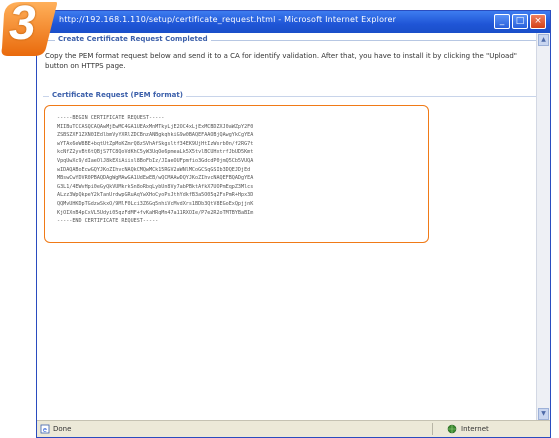 The width and height of the screenshot is (559, 438). Describe the element at coordinates (543, 414) in the screenshot. I see `scroll-down-arrow-icon: ▼` at that location.